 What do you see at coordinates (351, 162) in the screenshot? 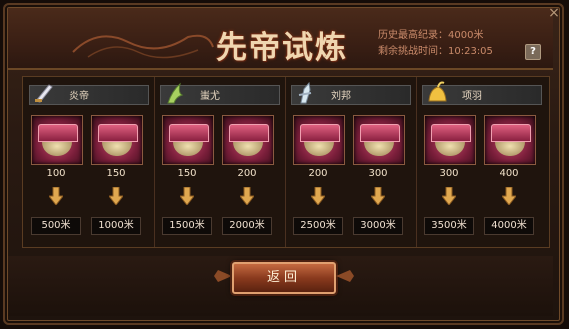
I see `hero-group: 刘邦 200 300 2500米 3000米` at bounding box center [351, 162].